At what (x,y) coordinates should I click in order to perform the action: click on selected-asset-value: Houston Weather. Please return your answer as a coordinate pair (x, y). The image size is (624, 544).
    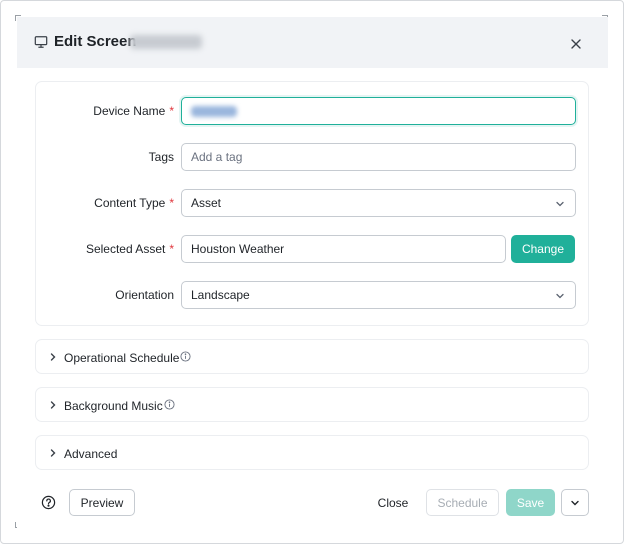
    Looking at the image, I should click on (238, 249).